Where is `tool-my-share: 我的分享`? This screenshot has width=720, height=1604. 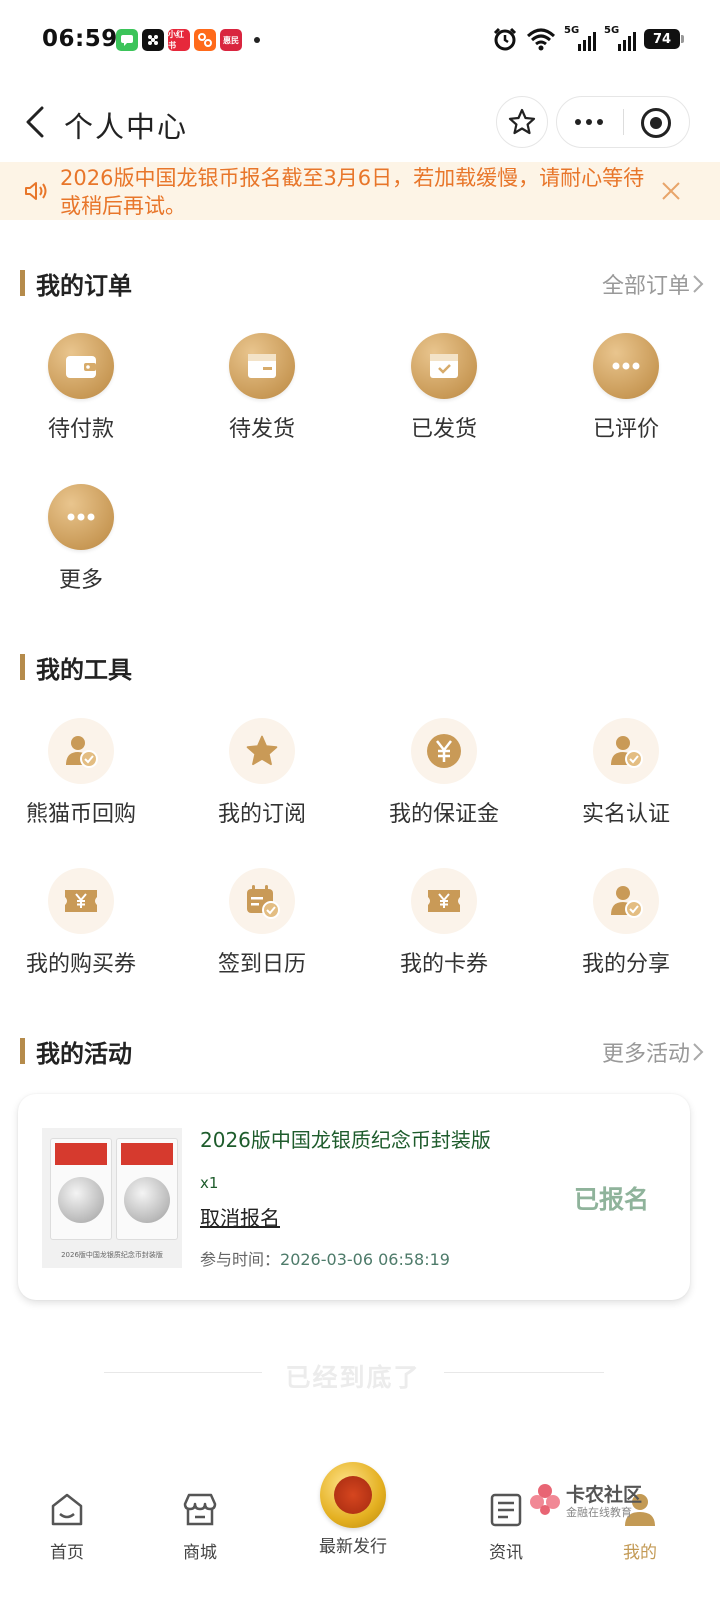 tool-my-share: 我的分享 is located at coordinates (626, 923).